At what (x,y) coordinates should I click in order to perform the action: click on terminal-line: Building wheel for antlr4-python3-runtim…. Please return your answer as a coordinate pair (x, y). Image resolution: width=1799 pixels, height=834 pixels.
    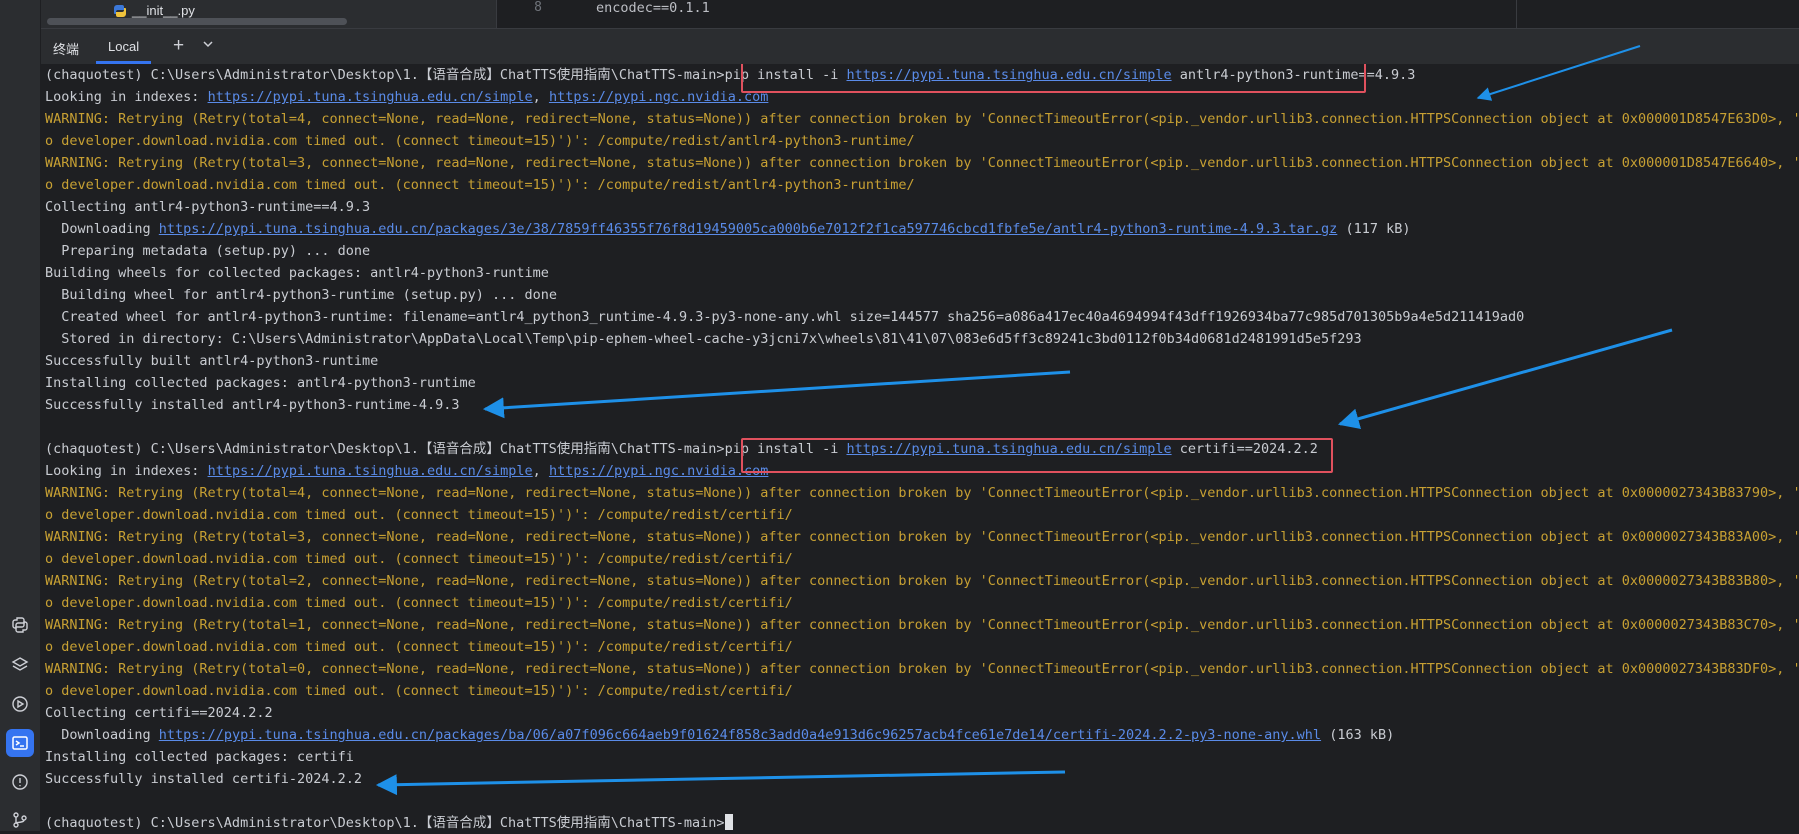
    Looking at the image, I should click on (301, 295).